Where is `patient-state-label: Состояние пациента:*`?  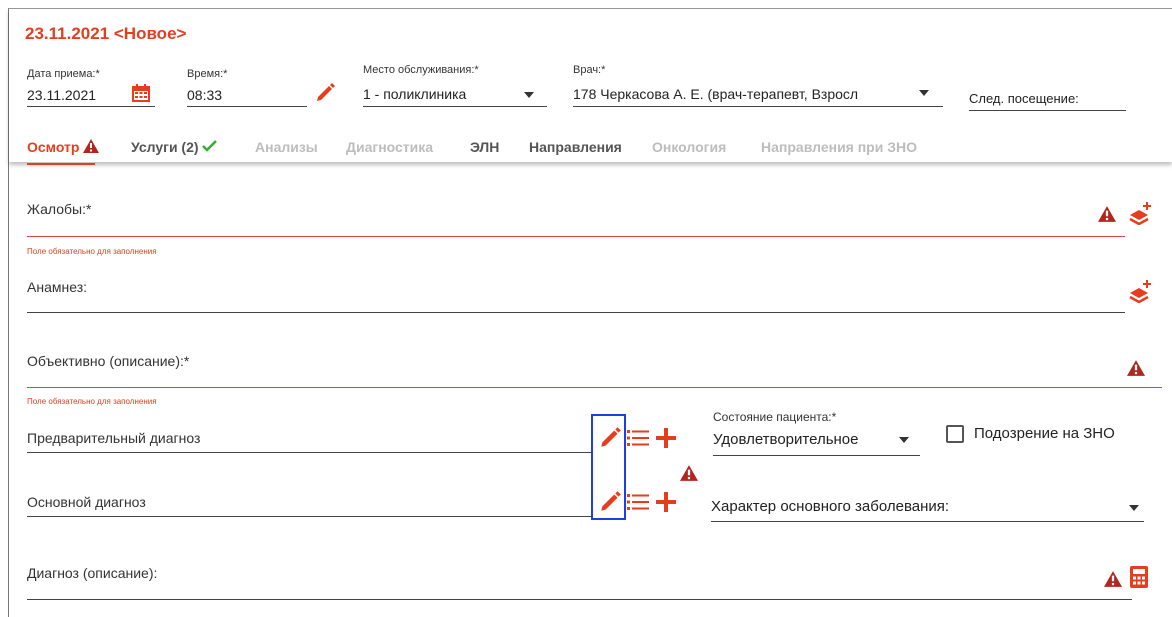
patient-state-label: Состояние пациента:* is located at coordinates (775, 417).